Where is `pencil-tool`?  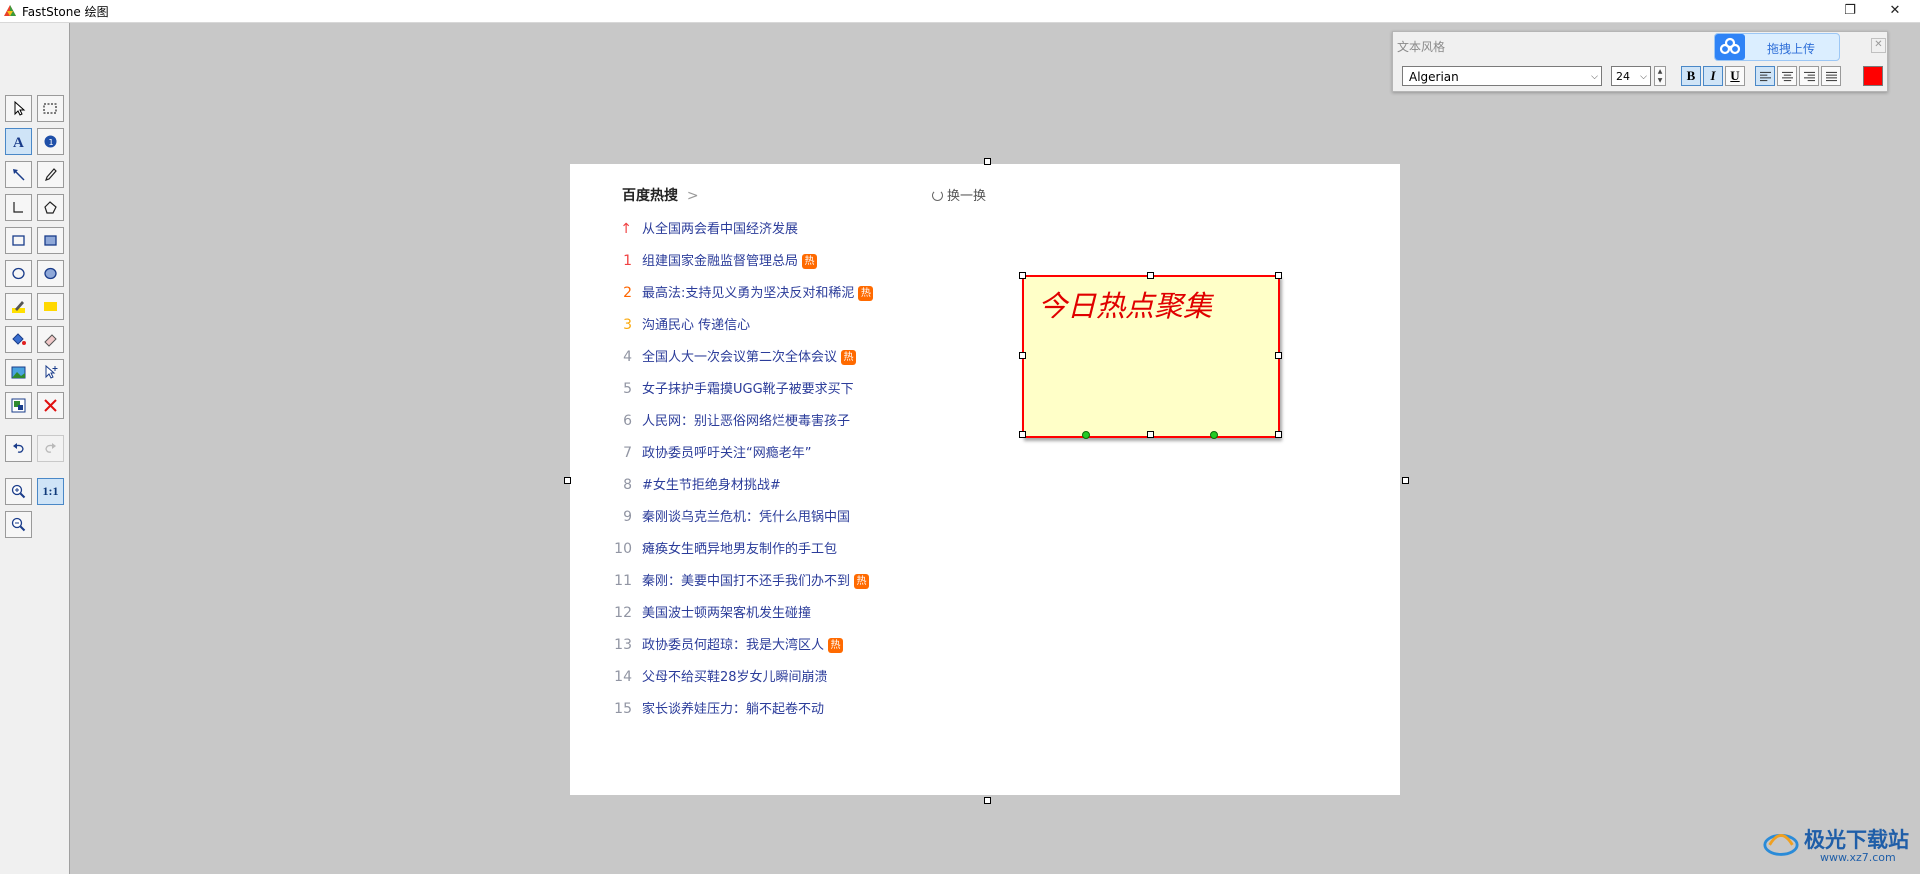 pencil-tool is located at coordinates (50, 174).